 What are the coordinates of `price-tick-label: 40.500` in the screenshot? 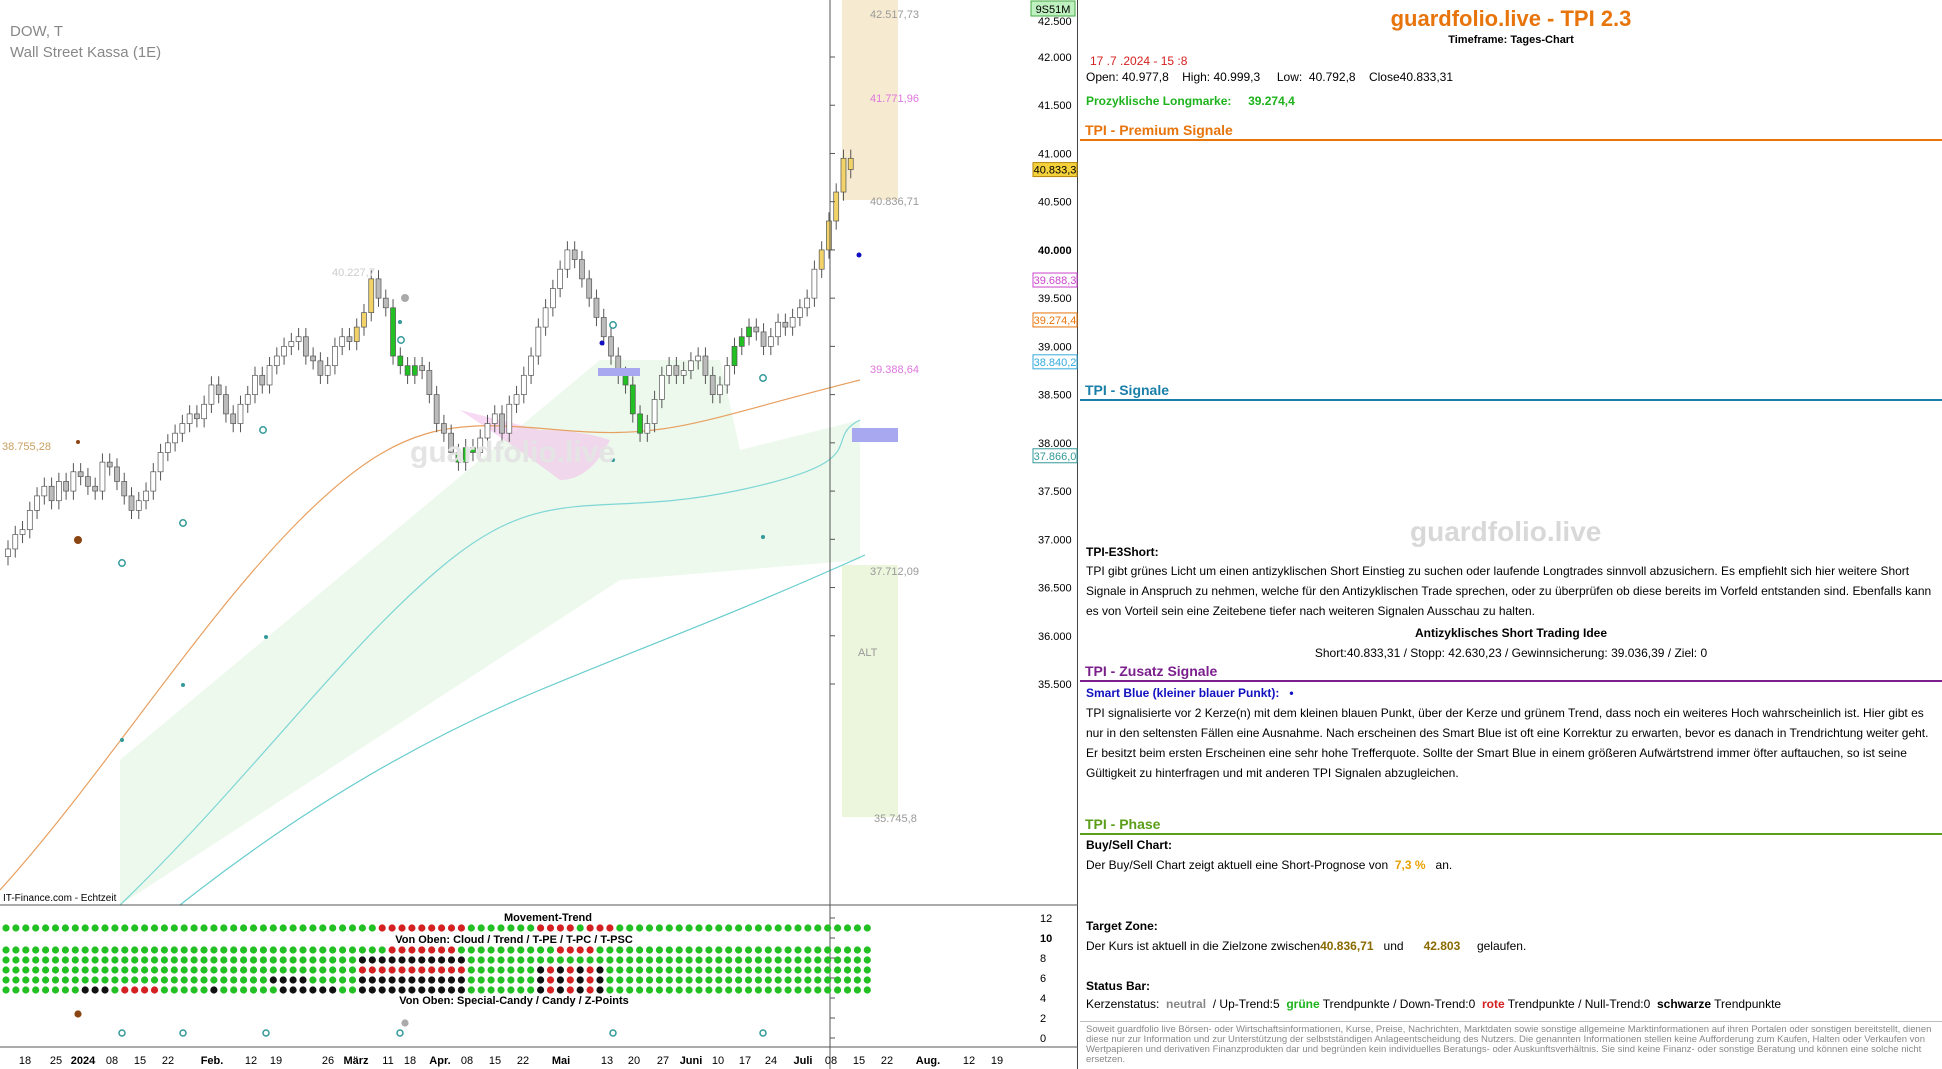 It's located at (1055, 203).